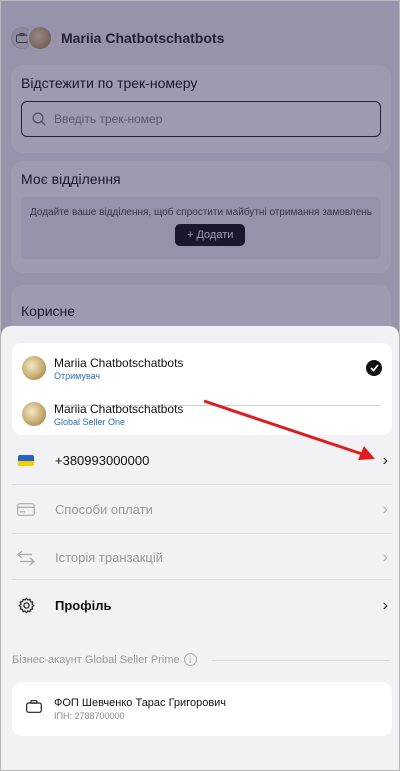  Describe the element at coordinates (202, 605) in the screenshot. I see `menu-item-profile: Профіль ›` at that location.